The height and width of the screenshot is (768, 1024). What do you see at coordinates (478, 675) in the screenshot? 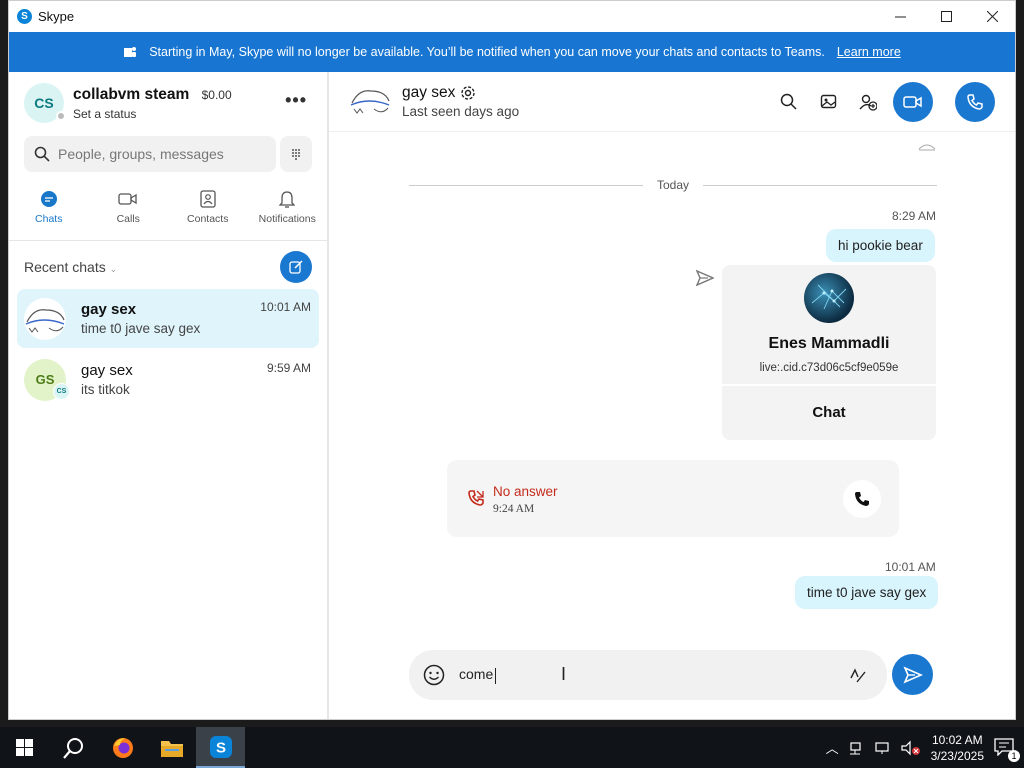
I see `message-input: come` at bounding box center [478, 675].